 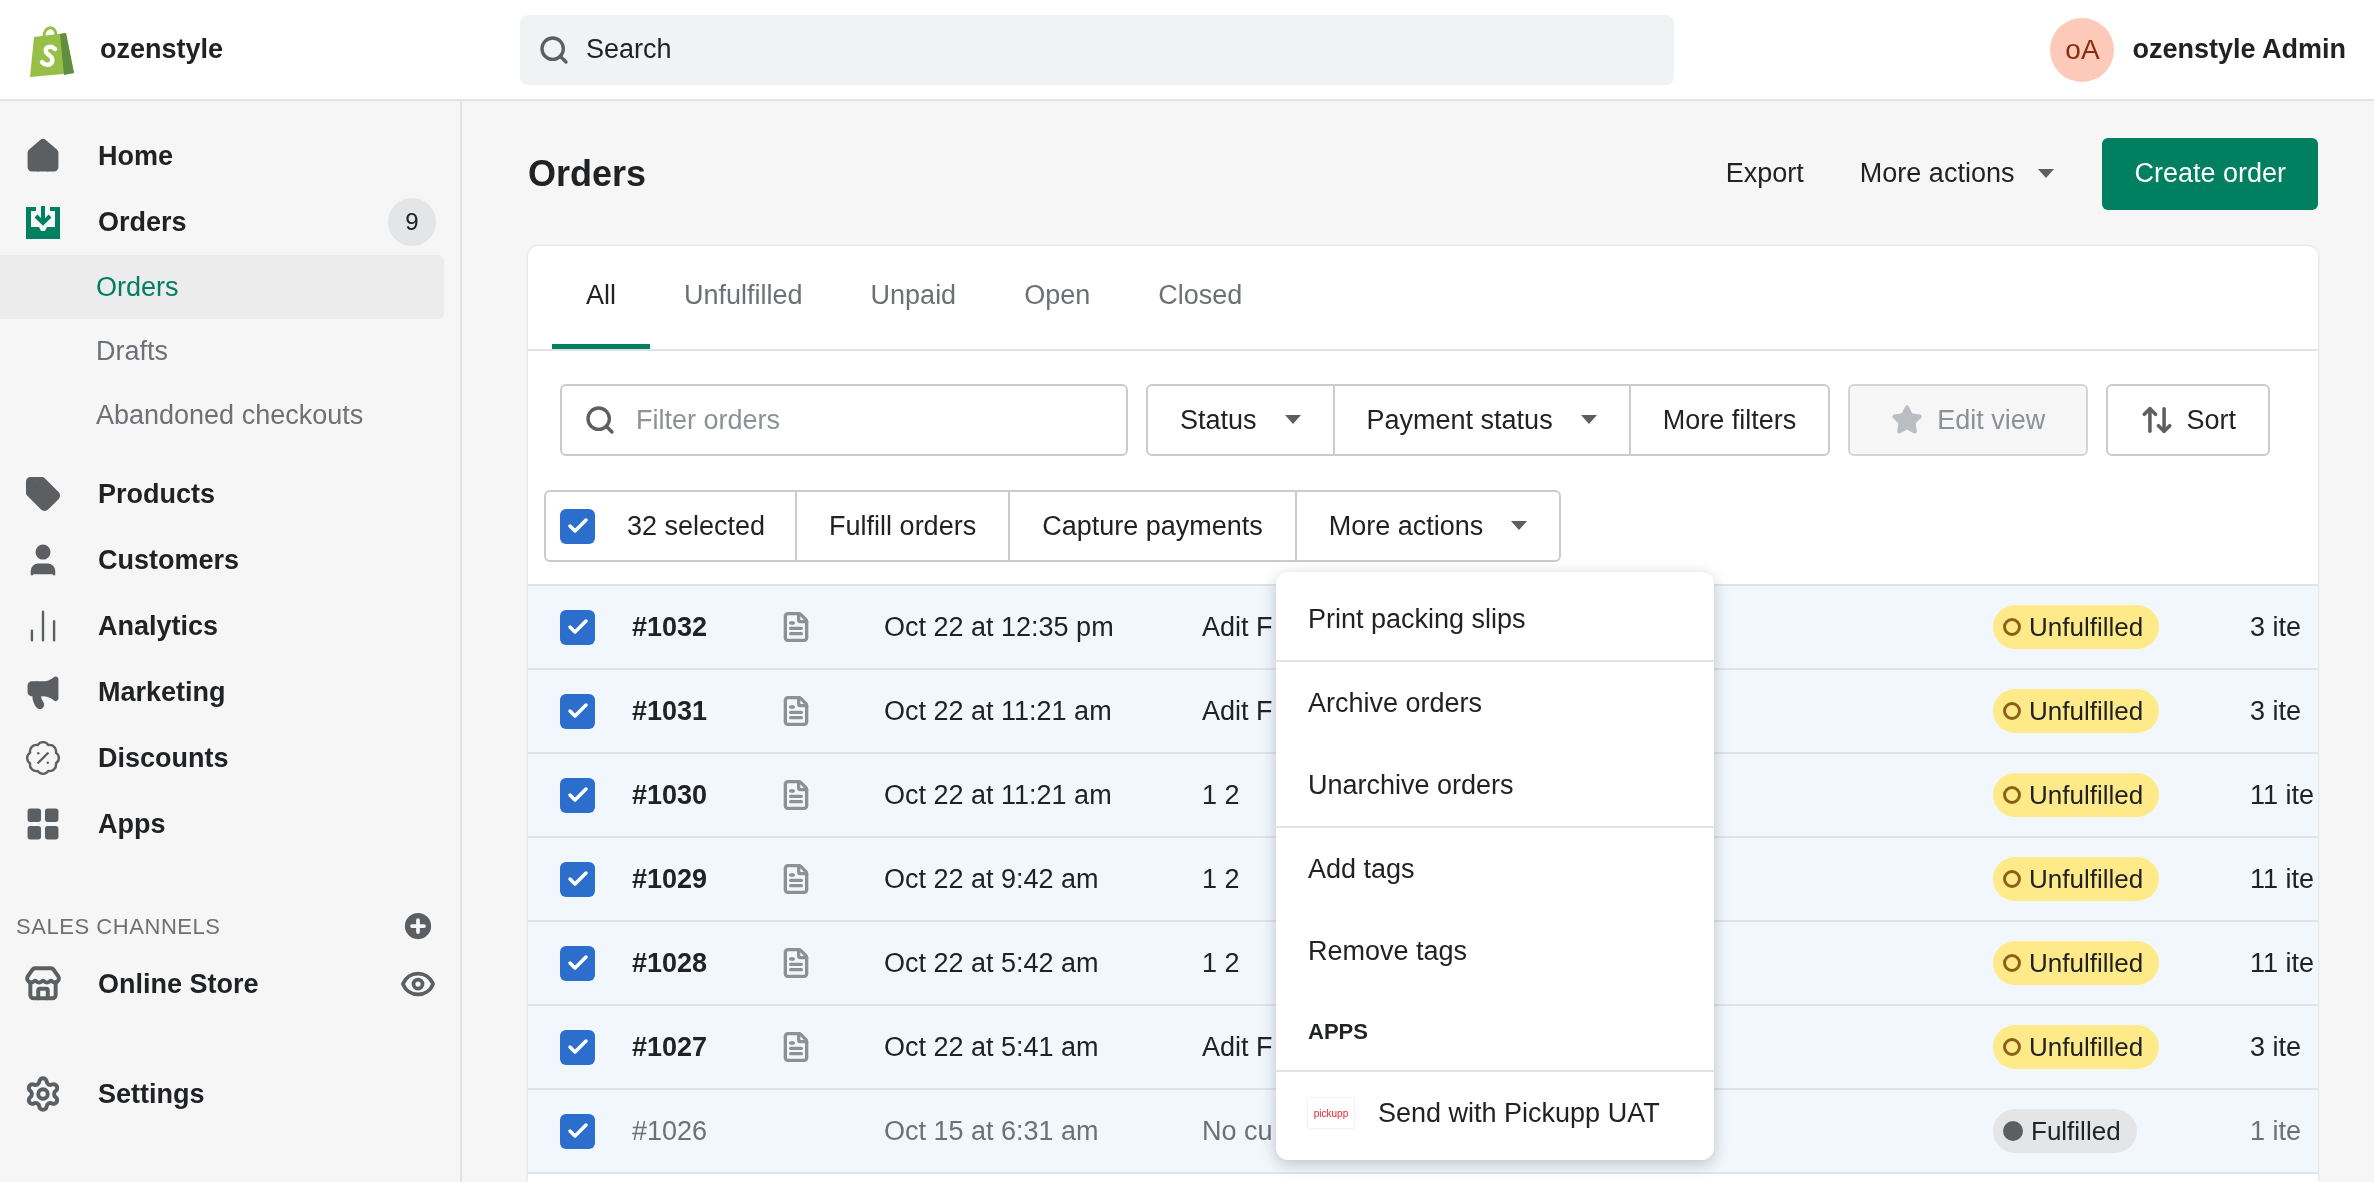 What do you see at coordinates (992, 879) in the screenshot?
I see `table-cell-text: Oct 22 at 9:42 am` at bounding box center [992, 879].